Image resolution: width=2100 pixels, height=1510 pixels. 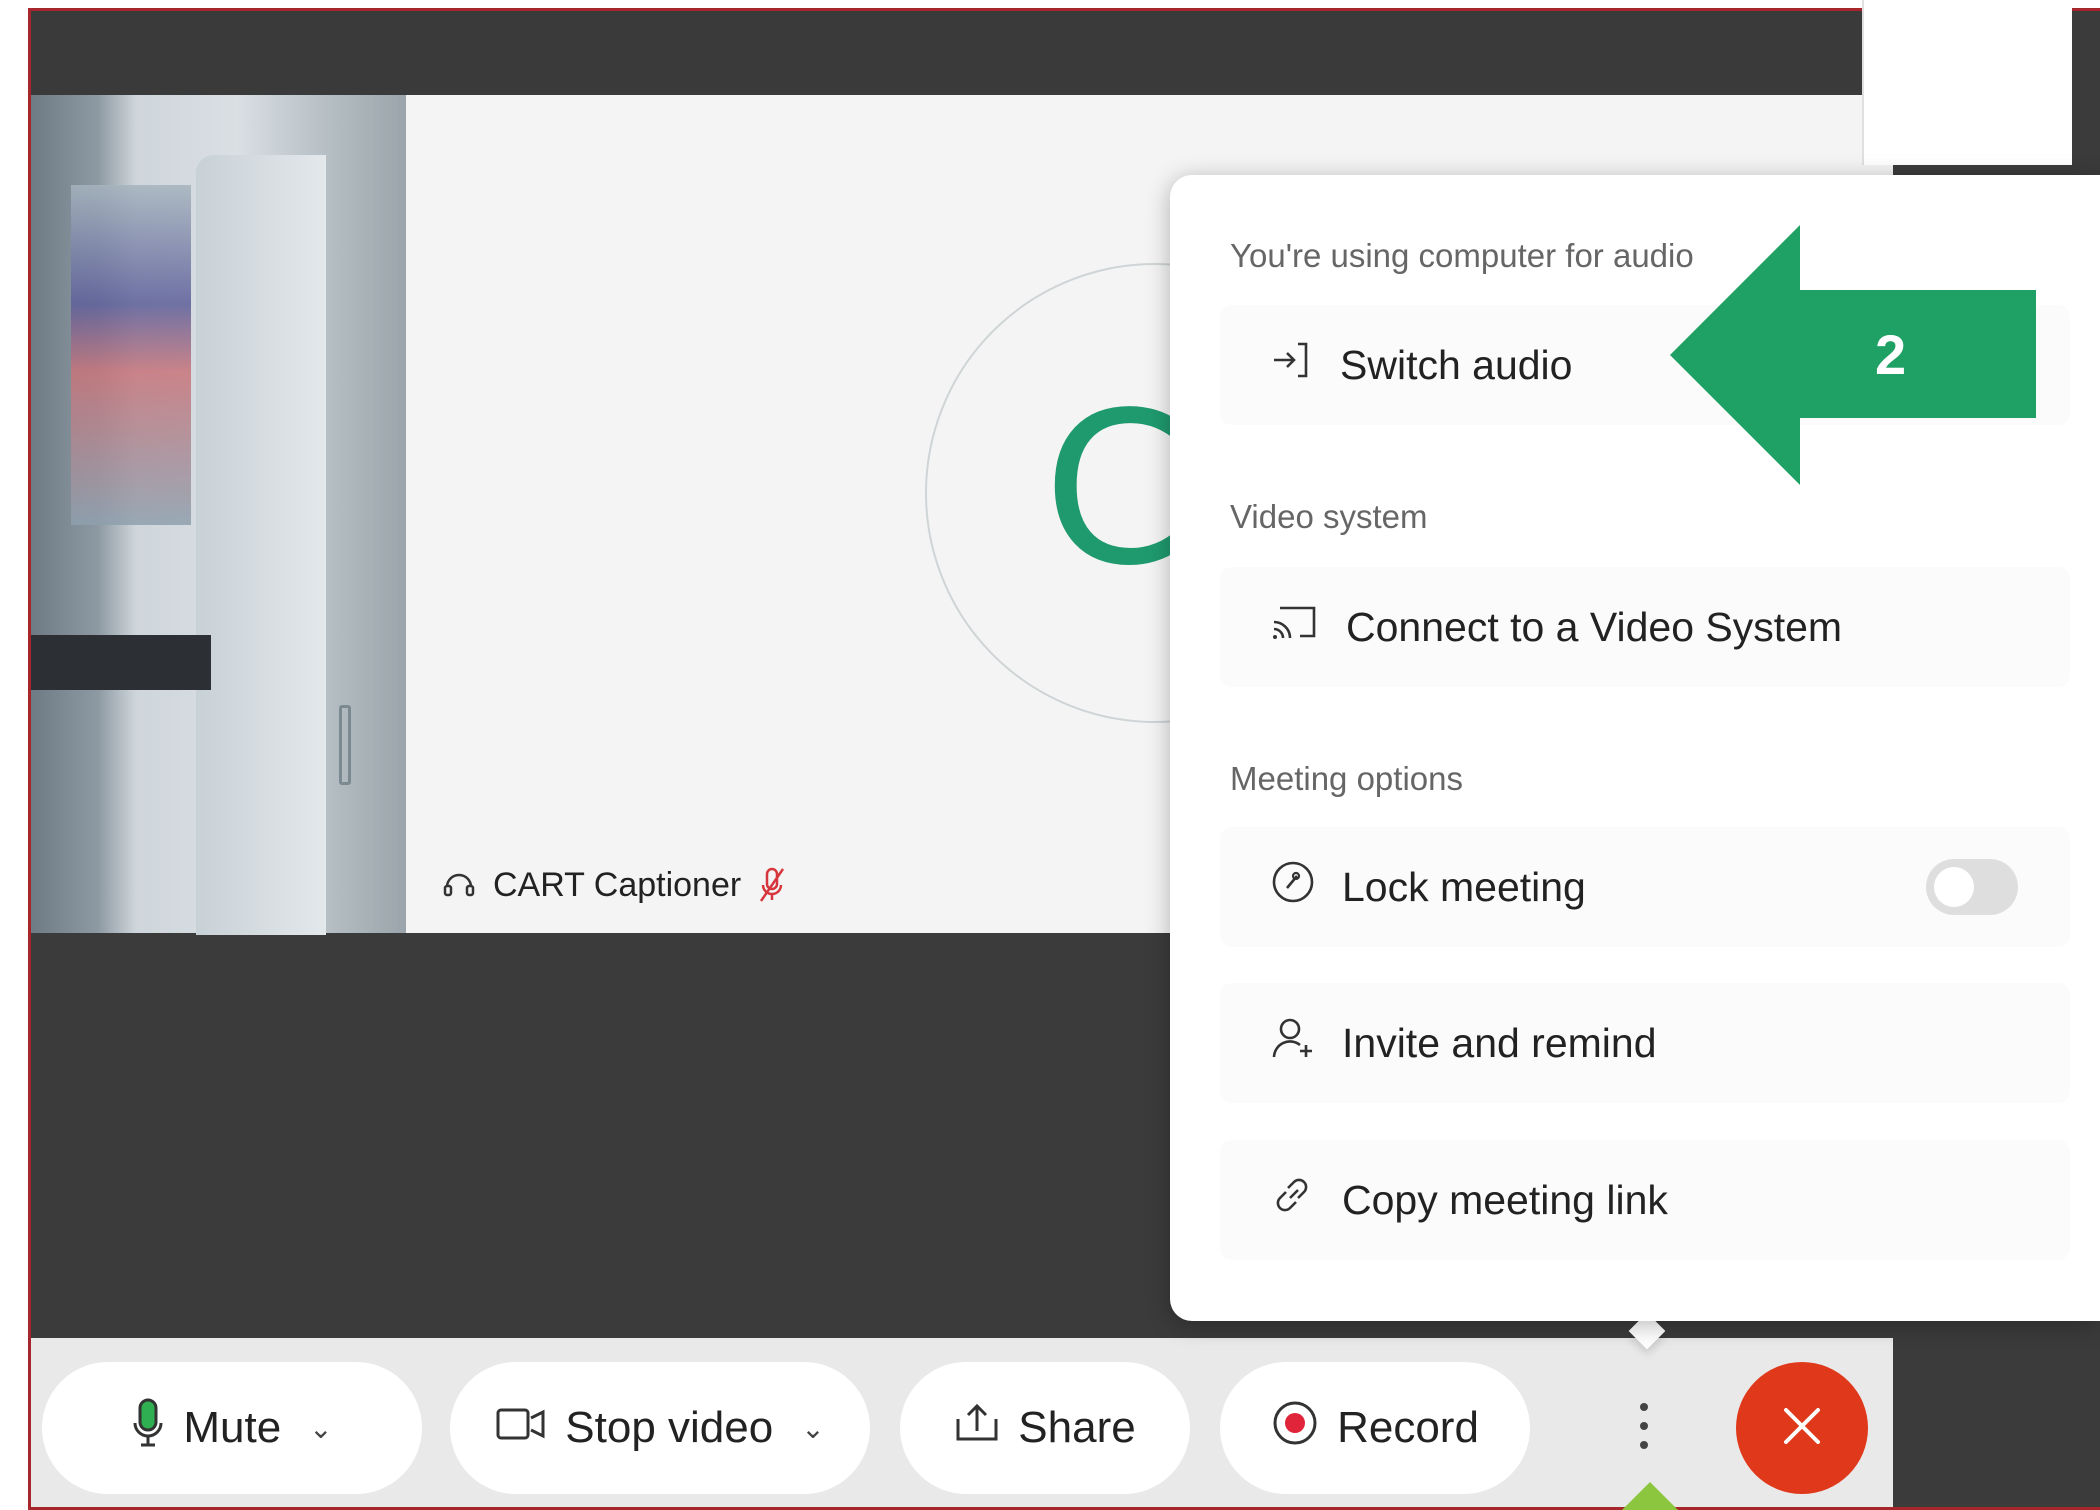 I want to click on connect-video-label: Connect to a Video System, so click(x=1594, y=626).